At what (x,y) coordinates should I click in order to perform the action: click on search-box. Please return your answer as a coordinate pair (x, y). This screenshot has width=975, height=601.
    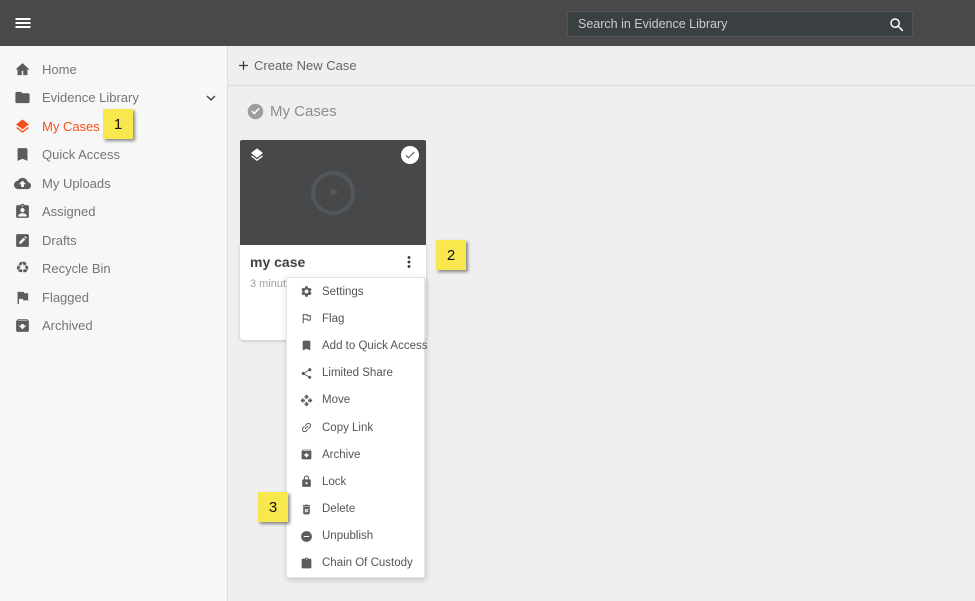
    Looking at the image, I should click on (740, 24).